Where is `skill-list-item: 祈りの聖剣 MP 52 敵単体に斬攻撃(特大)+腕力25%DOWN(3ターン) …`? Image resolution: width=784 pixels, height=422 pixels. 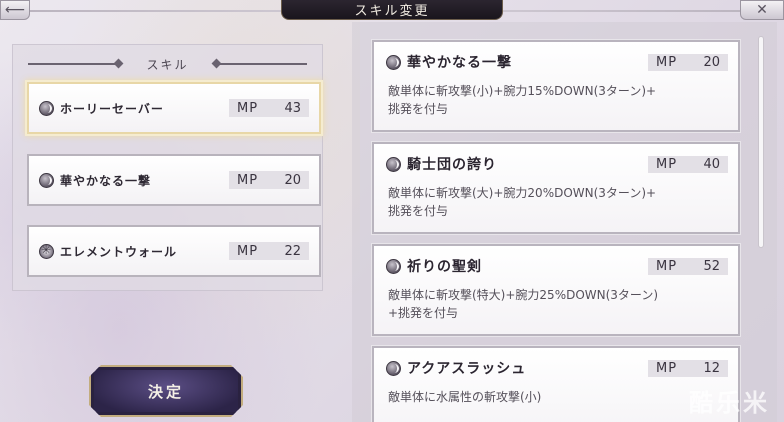 skill-list-item: 祈りの聖剣 MP 52 敵単体に斬攻撃(特大)+腕力25%DOWN(3ターン) … is located at coordinates (556, 290).